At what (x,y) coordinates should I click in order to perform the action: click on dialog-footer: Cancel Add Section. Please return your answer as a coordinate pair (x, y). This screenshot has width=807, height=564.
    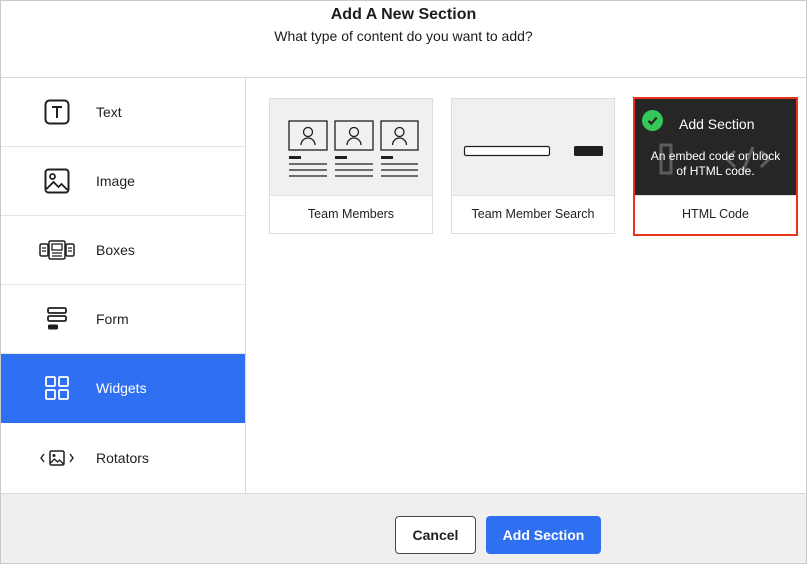
    Looking at the image, I should click on (403, 528).